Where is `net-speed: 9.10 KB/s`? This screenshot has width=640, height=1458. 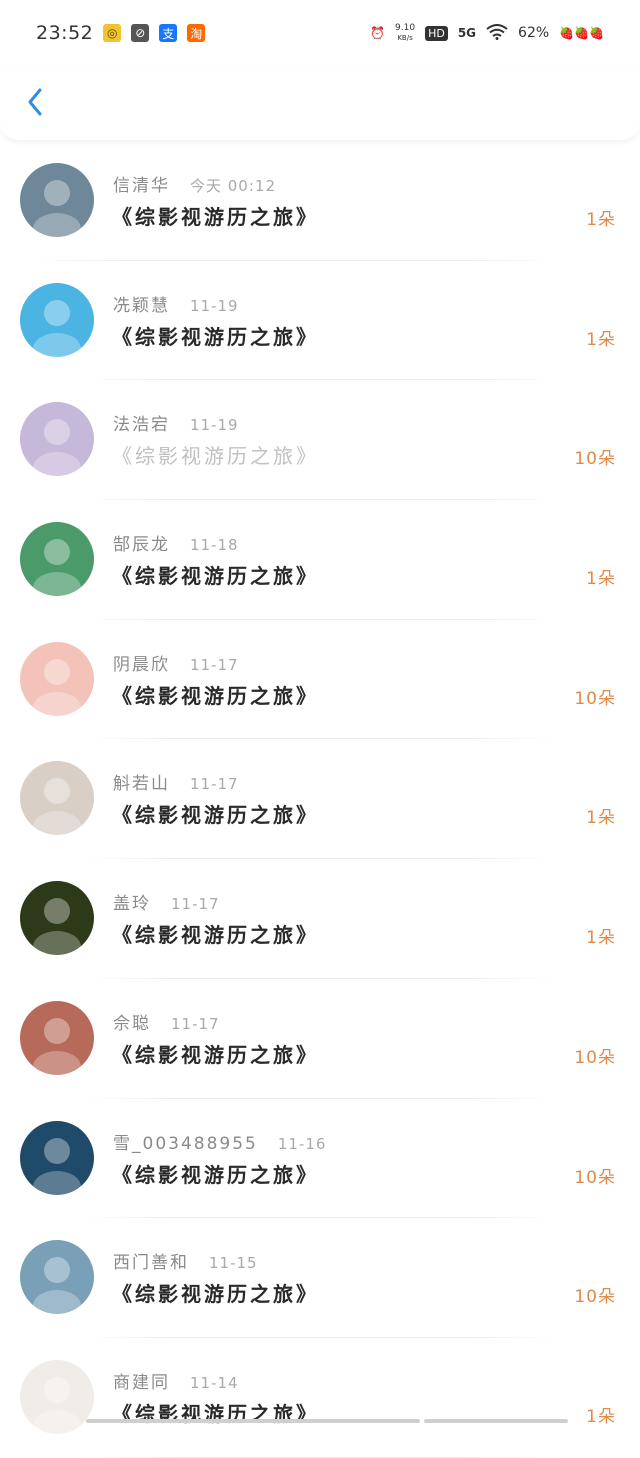
net-speed: 9.10 KB/s is located at coordinates (405, 33).